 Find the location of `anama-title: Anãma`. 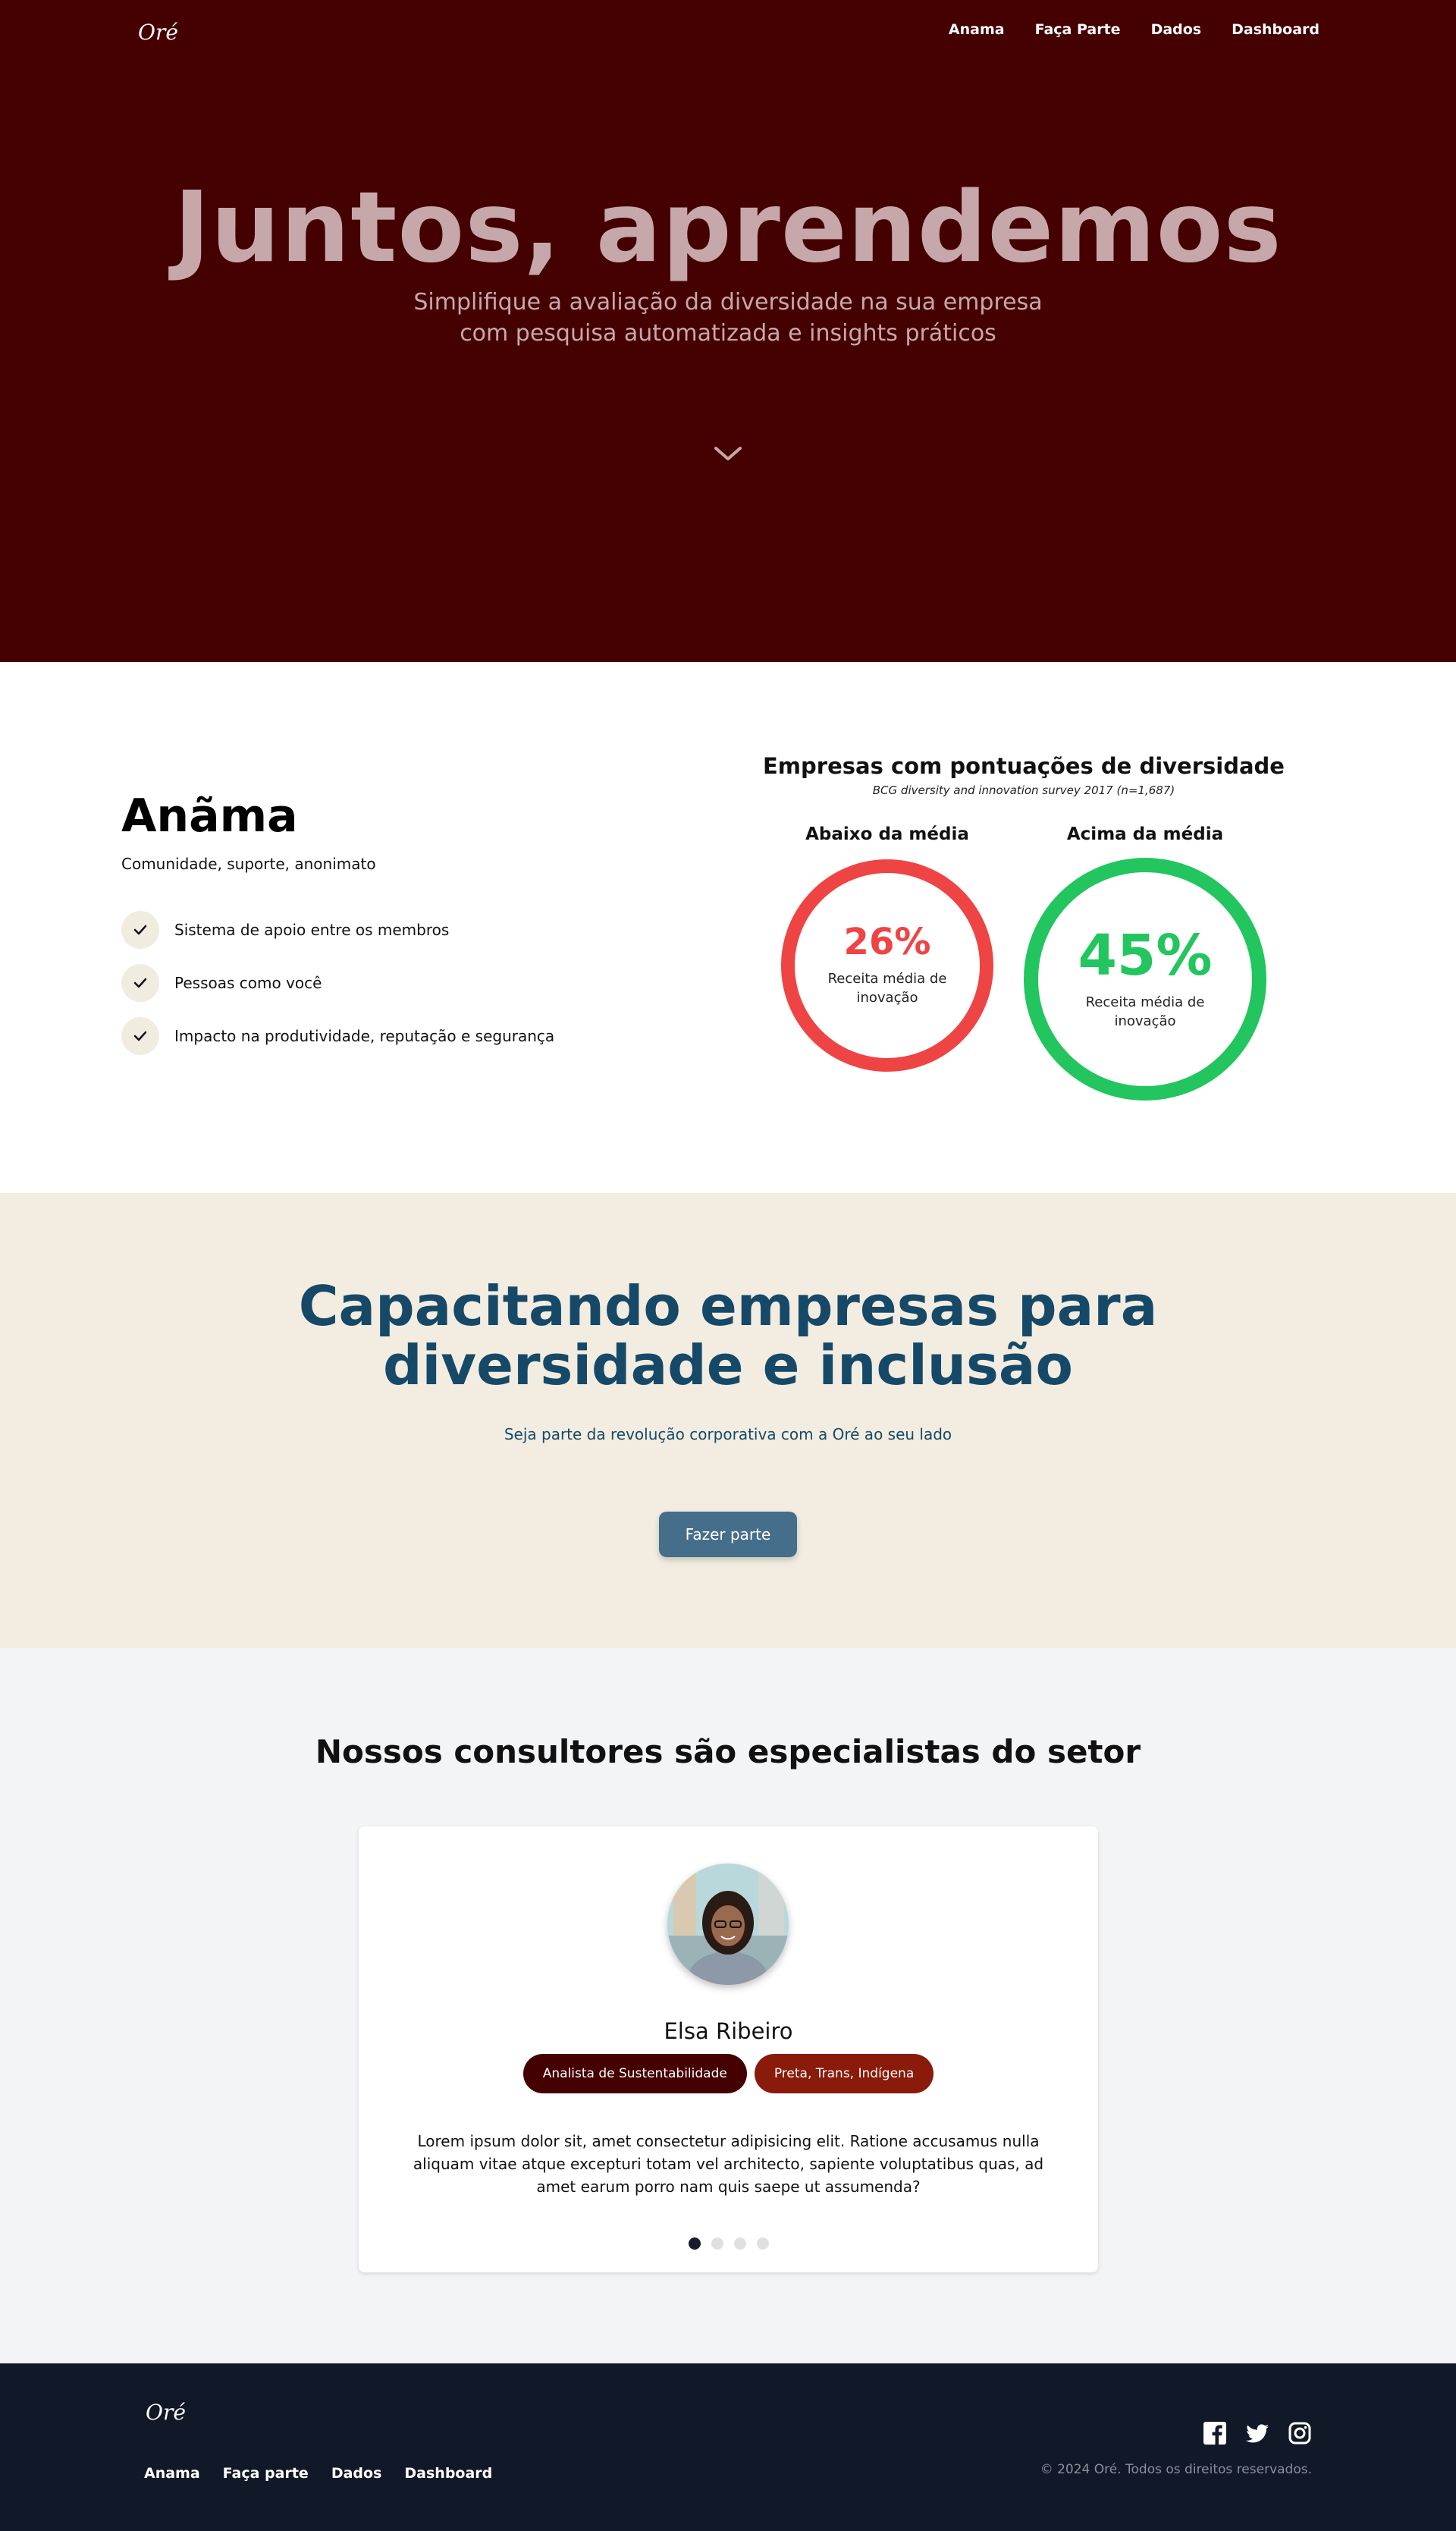

anama-title: Anãma is located at coordinates (209, 816).